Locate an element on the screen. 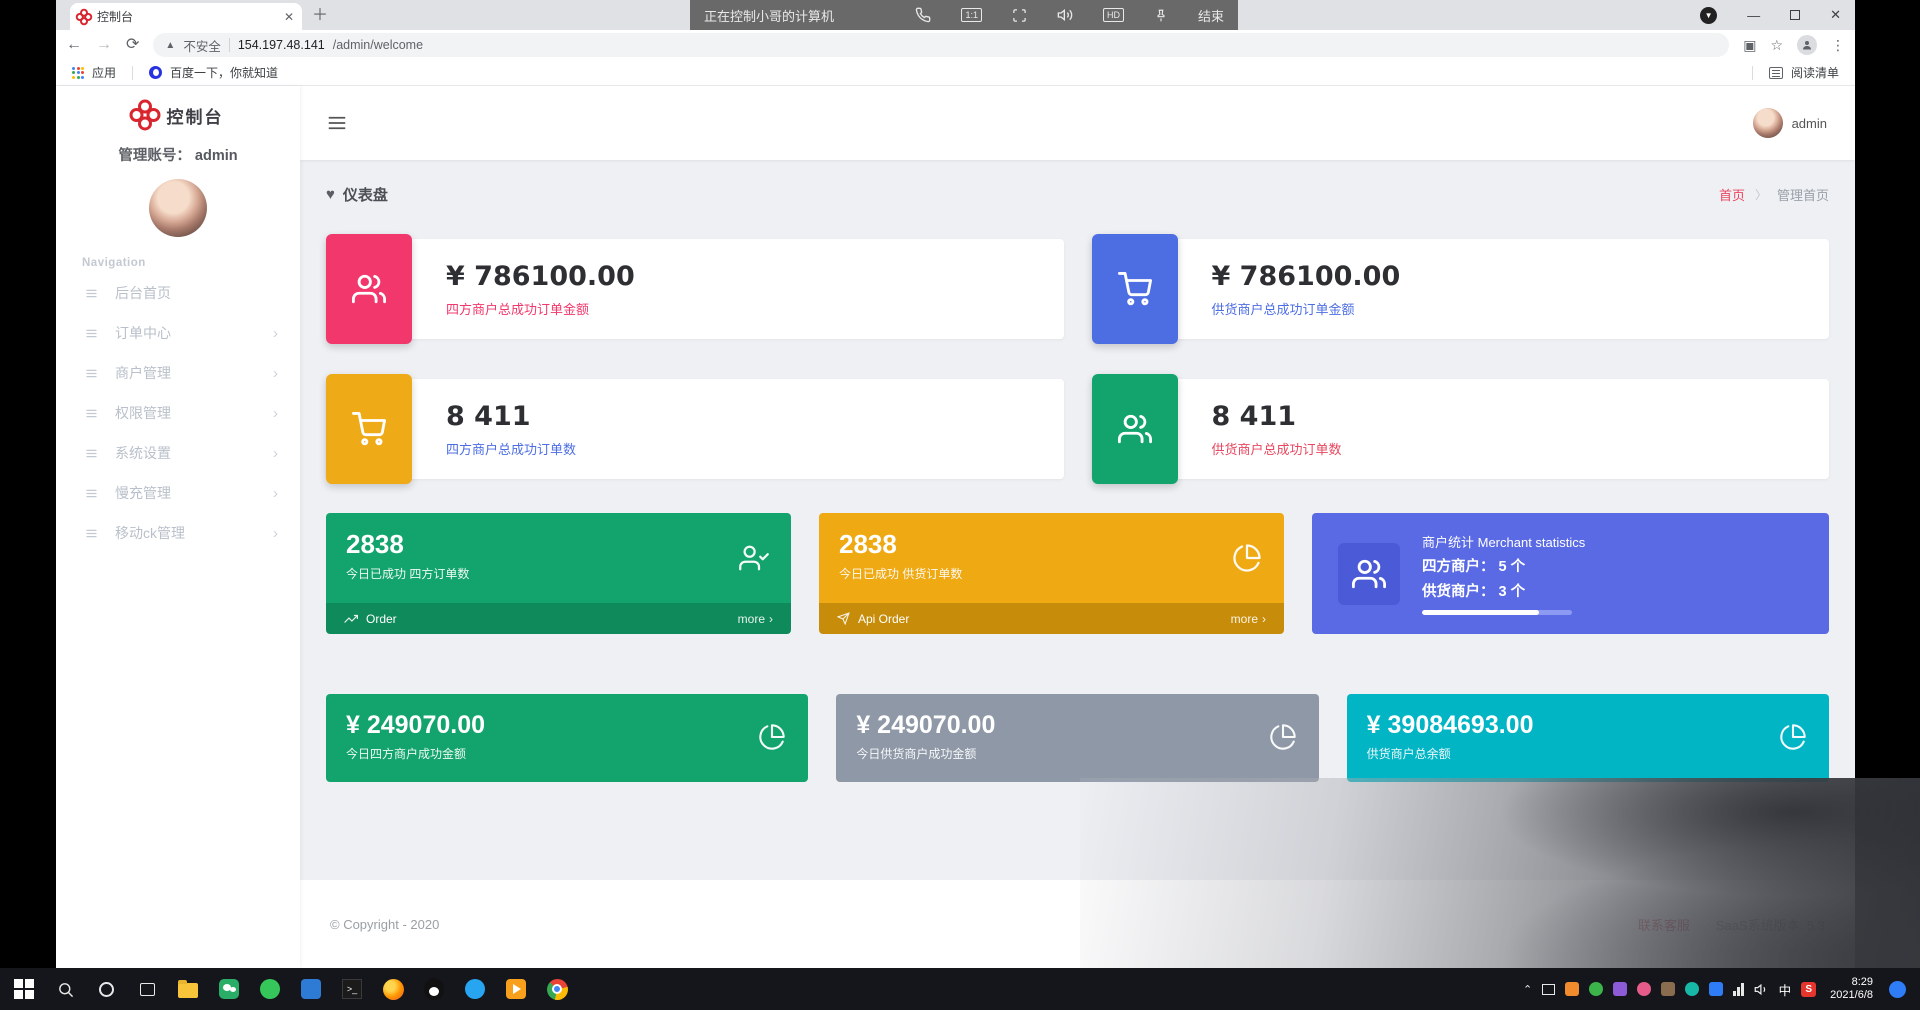 The width and height of the screenshot is (1920, 1010). new-tab-button: ＋ is located at coordinates (320, 13).